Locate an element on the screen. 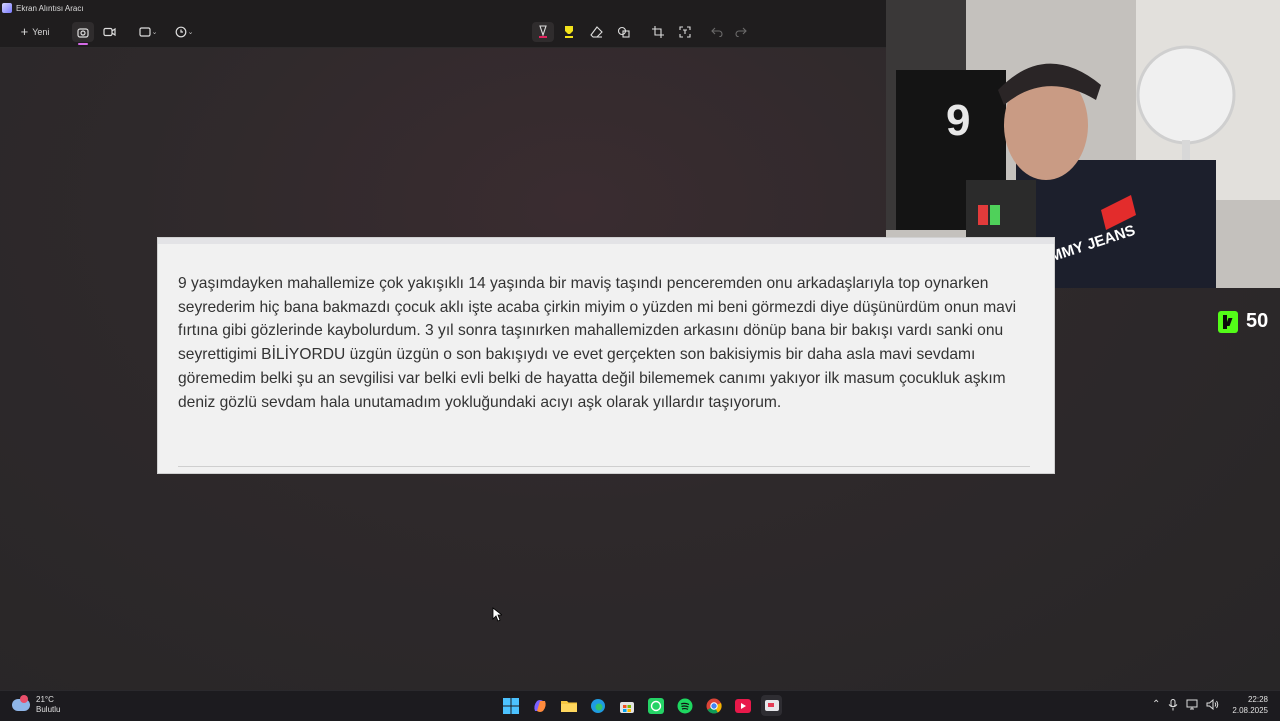 Image resolution: width=1280 pixels, height=721 pixels. video-mode-button is located at coordinates (109, 32).